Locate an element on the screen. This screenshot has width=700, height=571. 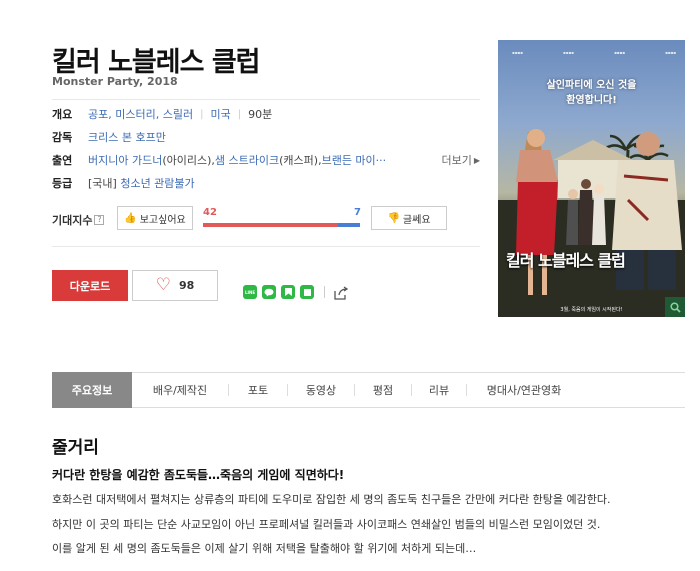
rating-link: 청소년 관람불가 is located at coordinates (157, 183).